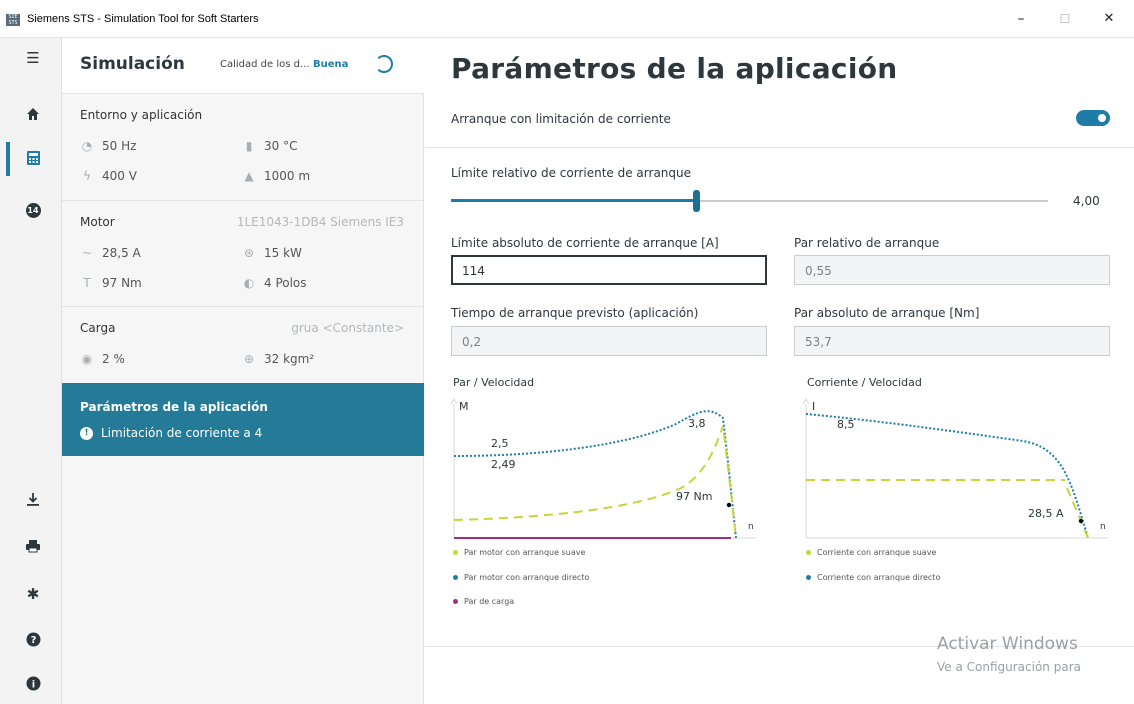 This screenshot has height=704, width=1134. I want to click on download-icon, so click(33, 501).